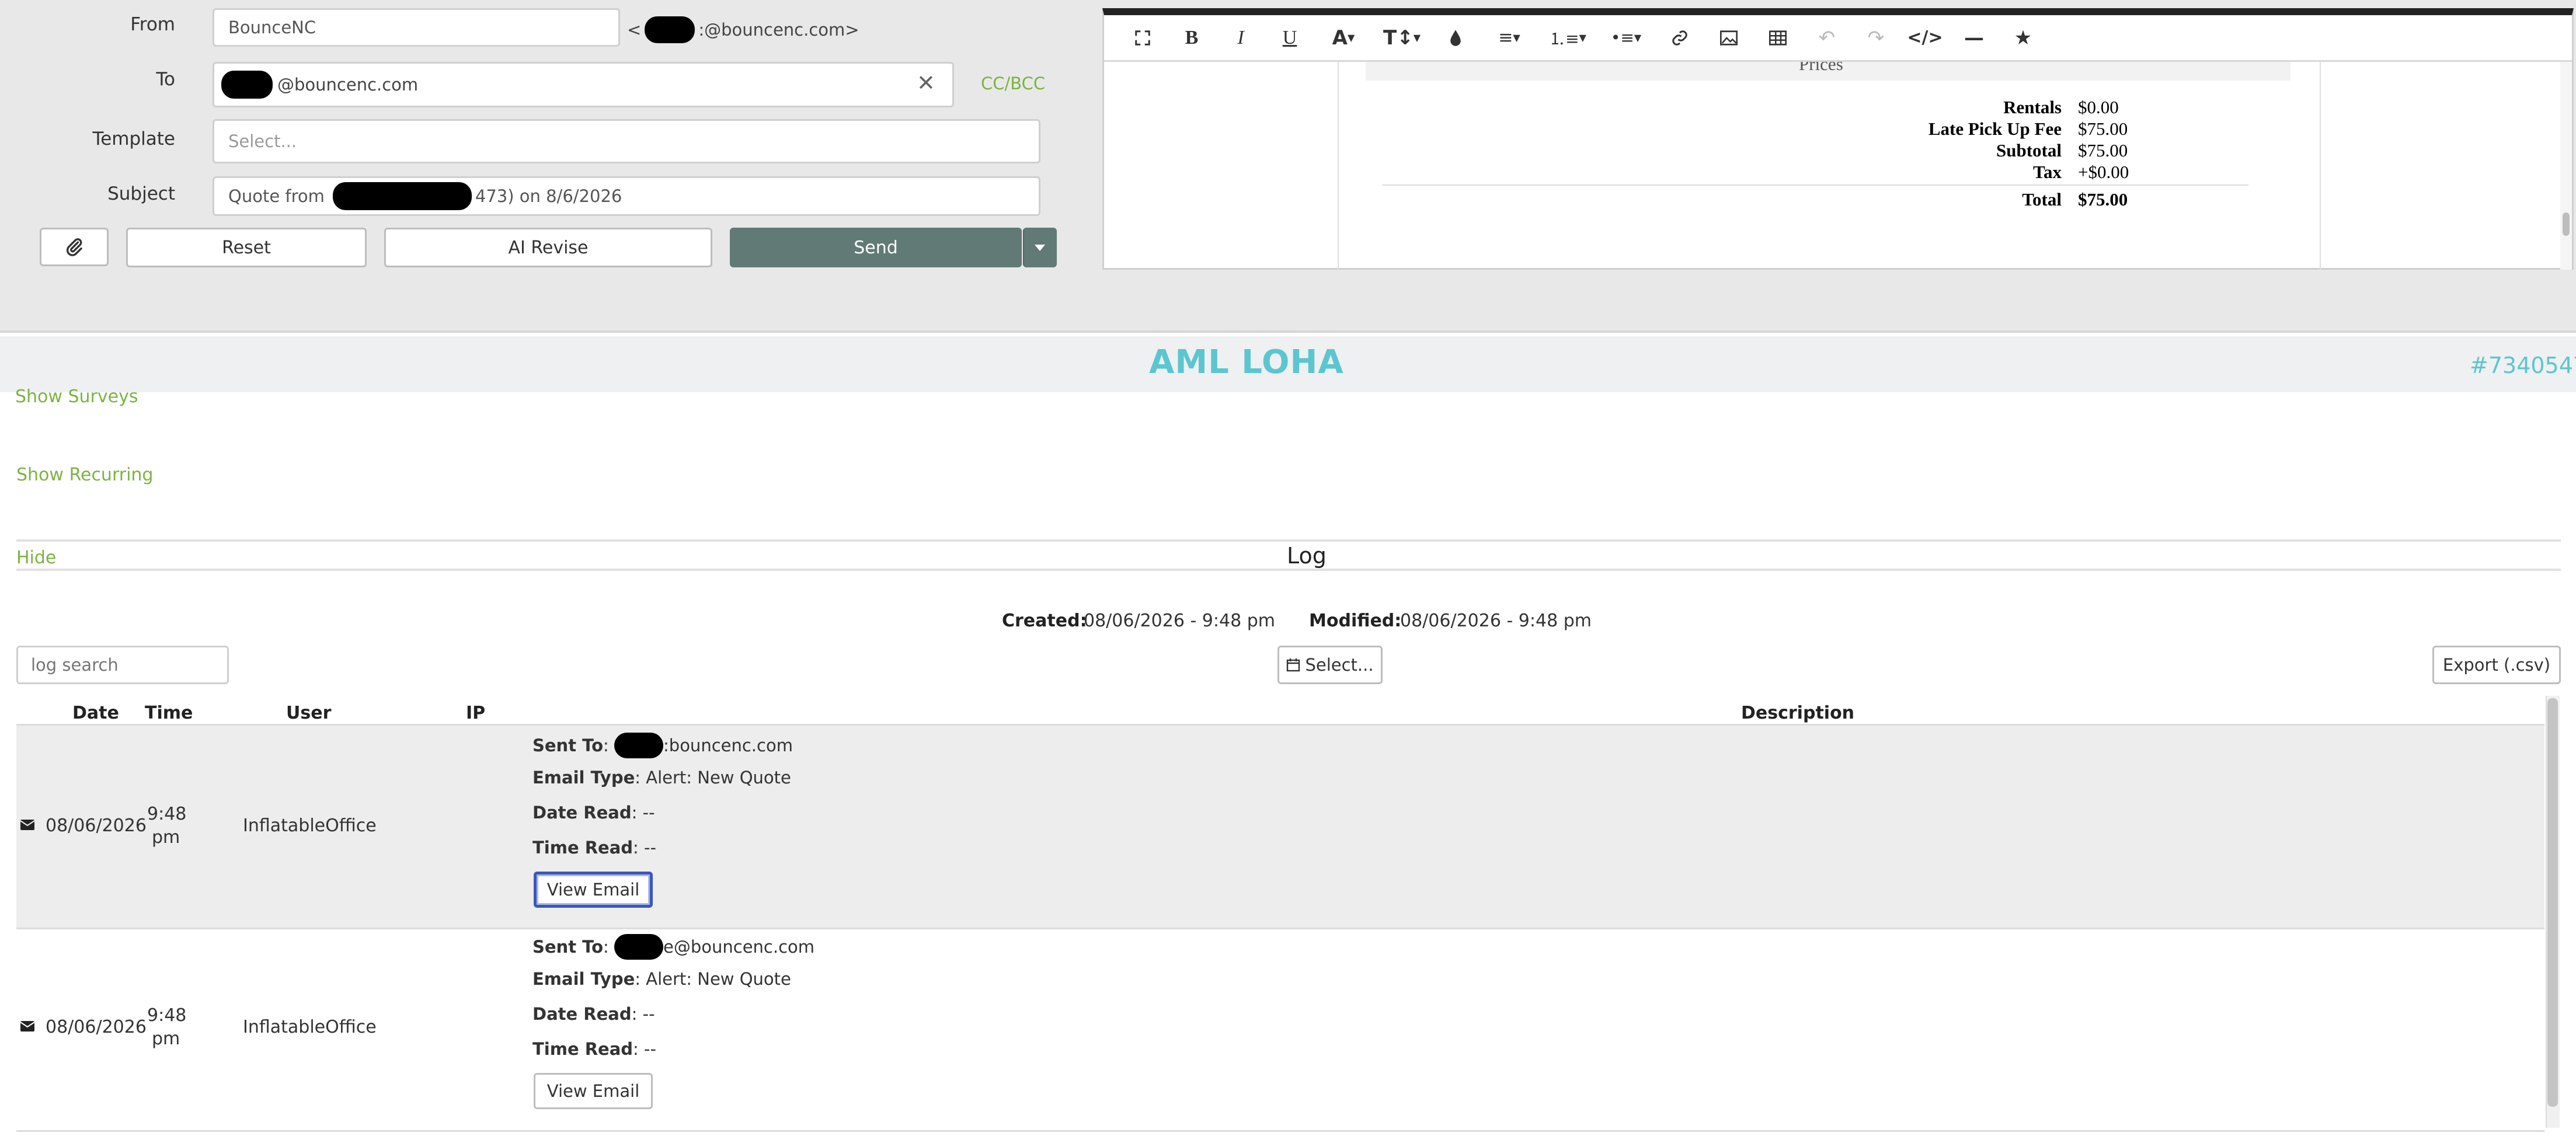 Image resolution: width=2576 pixels, height=1136 pixels. What do you see at coordinates (476, 713) in the screenshot?
I see `column-header-ip: IP` at bounding box center [476, 713].